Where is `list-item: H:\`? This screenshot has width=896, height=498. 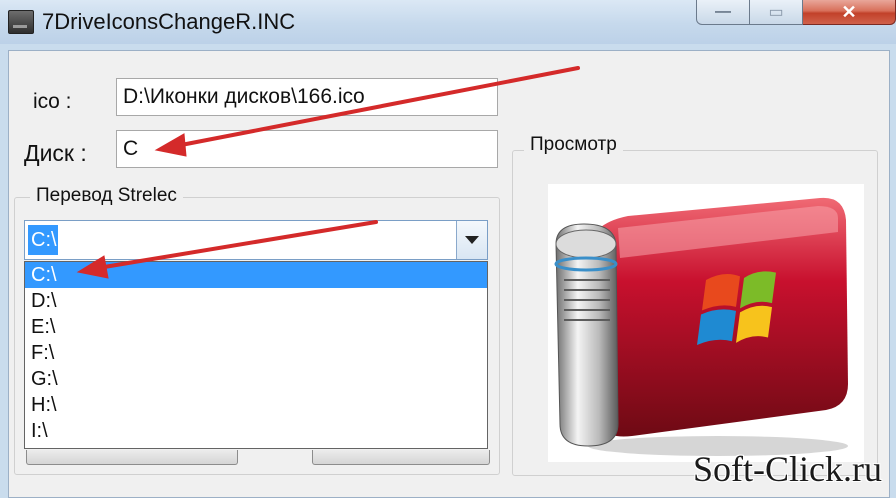
list-item: H:\ is located at coordinates (256, 405).